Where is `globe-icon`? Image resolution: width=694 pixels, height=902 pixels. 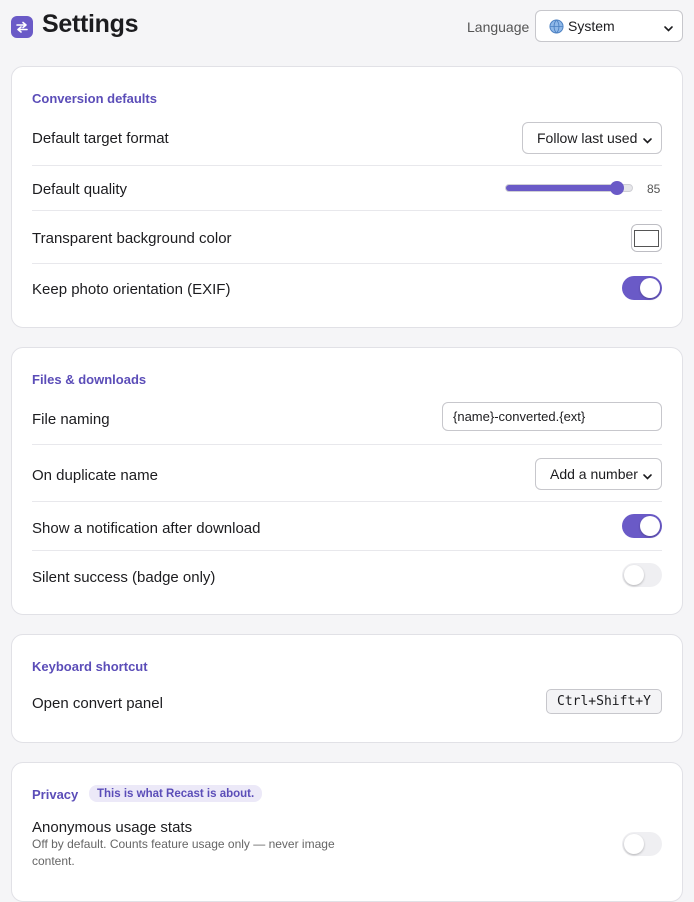 globe-icon is located at coordinates (556, 26).